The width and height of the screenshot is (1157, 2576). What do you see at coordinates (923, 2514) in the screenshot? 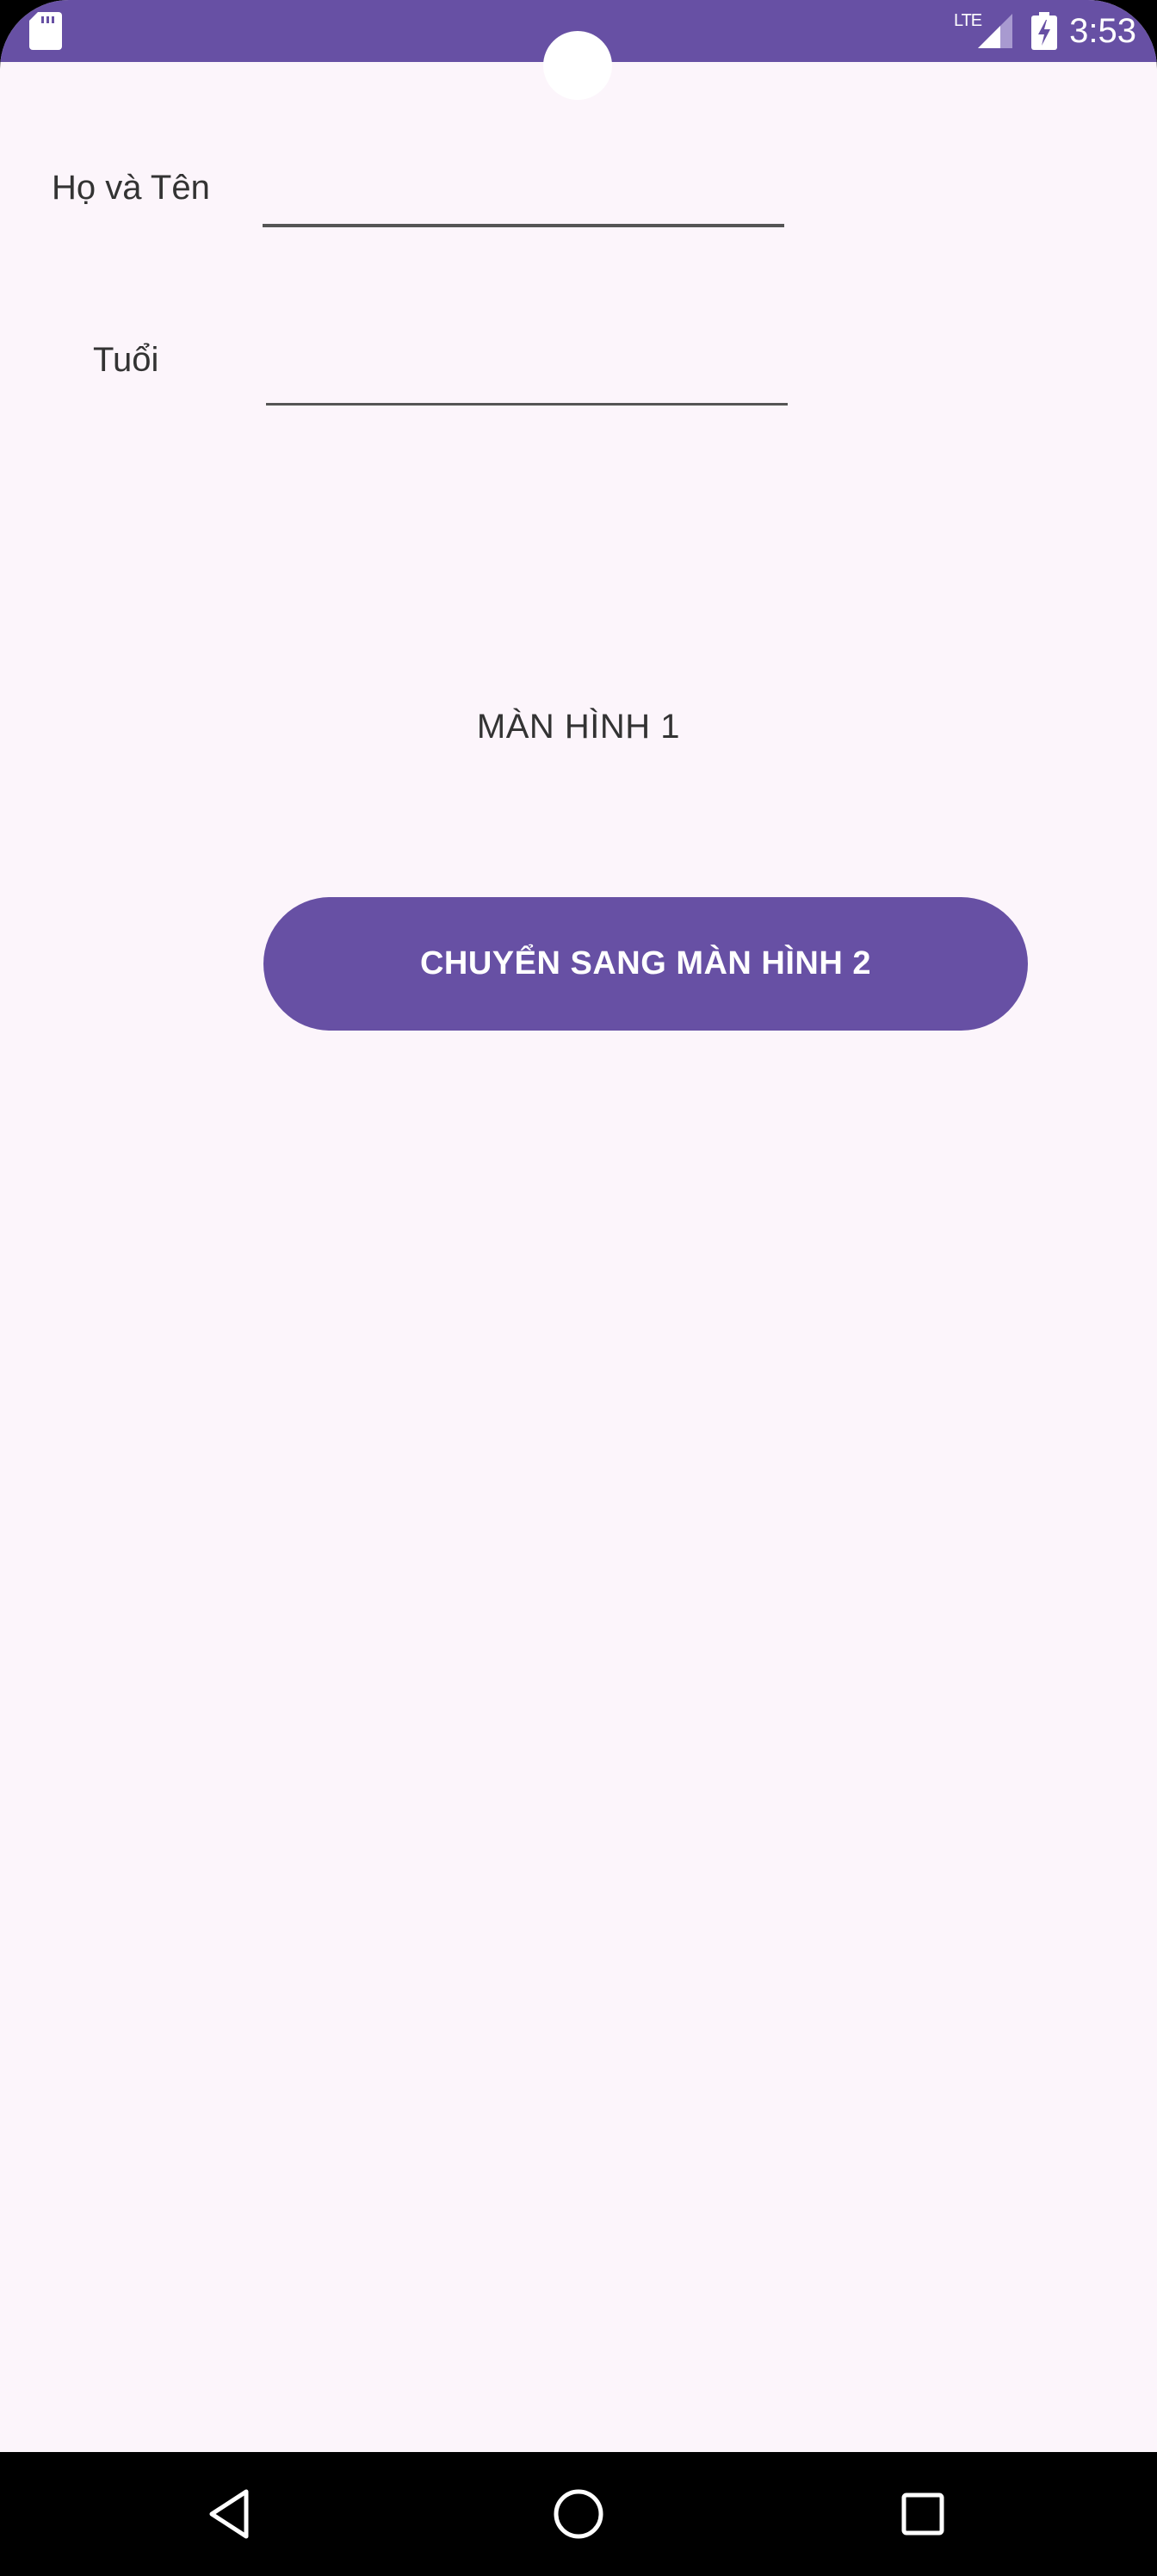
I see `recents-icon` at bounding box center [923, 2514].